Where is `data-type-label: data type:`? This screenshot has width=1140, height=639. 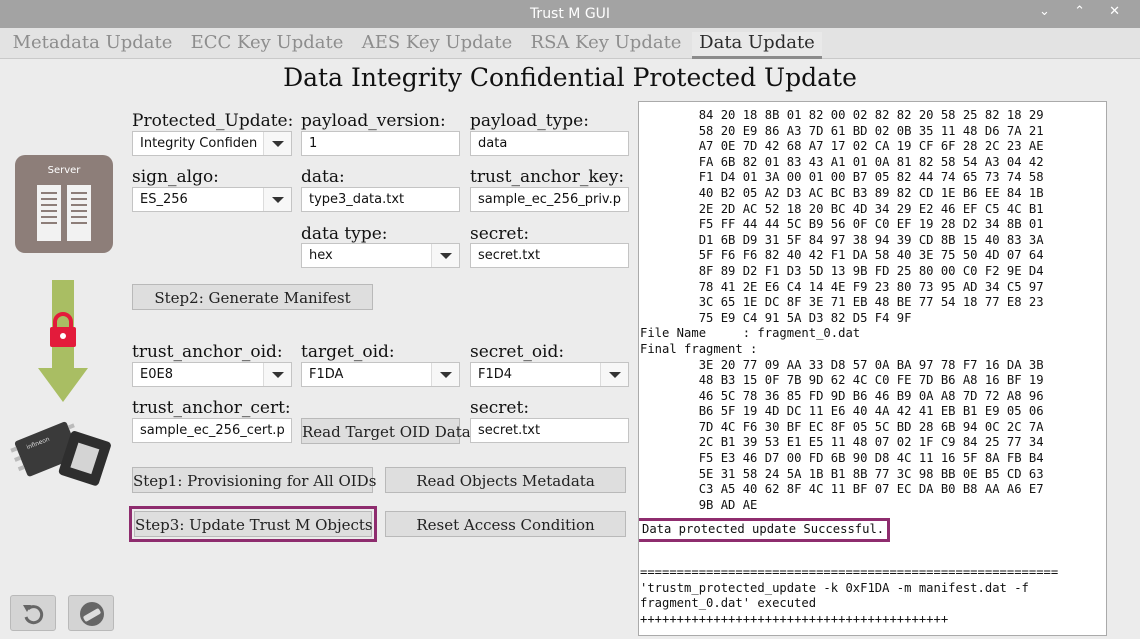
data-type-label: data type: is located at coordinates (344, 234).